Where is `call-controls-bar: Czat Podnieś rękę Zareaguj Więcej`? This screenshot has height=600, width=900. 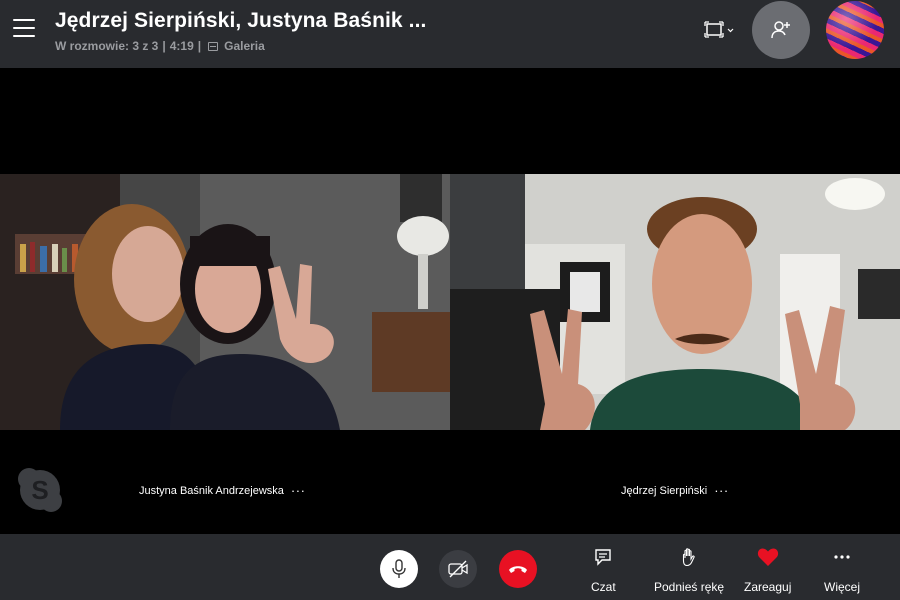 call-controls-bar: Czat Podnieś rękę Zareaguj Więcej is located at coordinates (450, 567).